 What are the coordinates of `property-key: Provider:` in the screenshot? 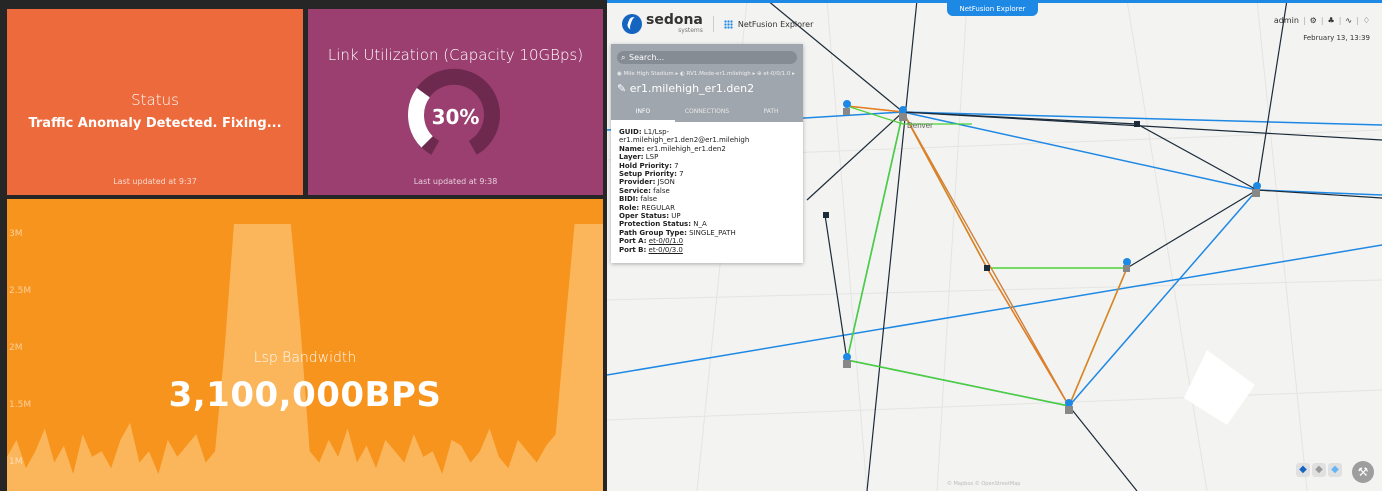 It's located at (637, 182).